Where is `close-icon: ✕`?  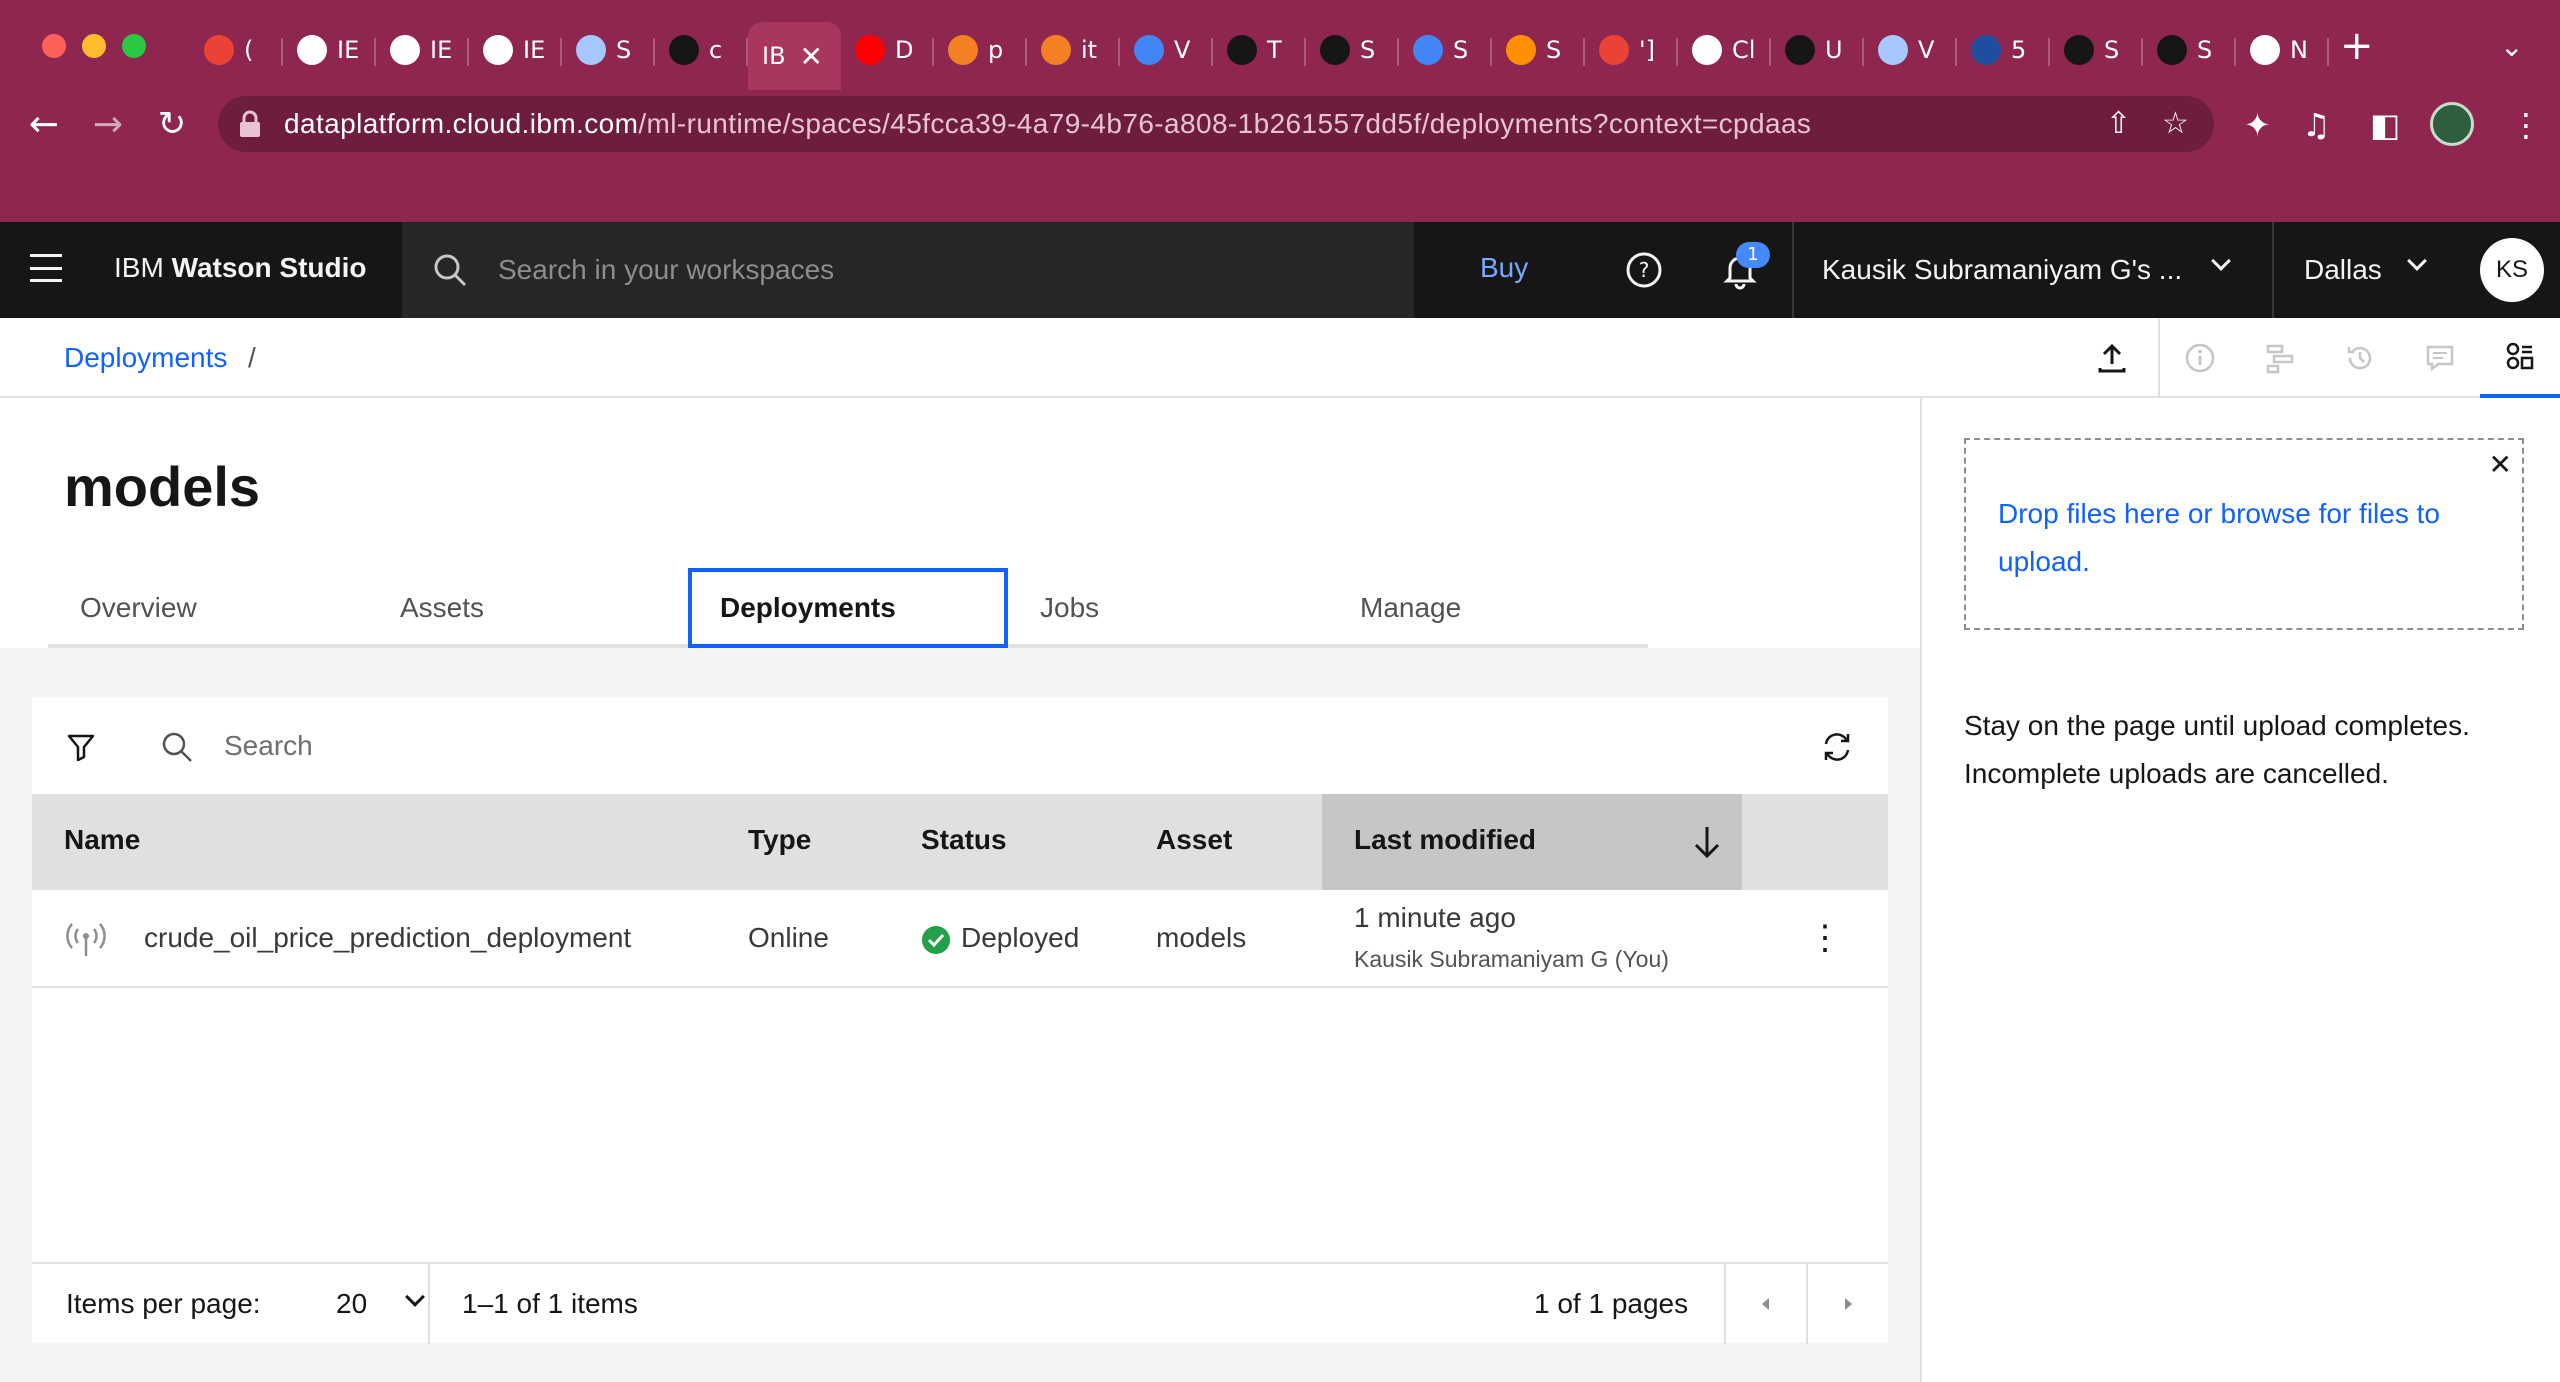 close-icon: ✕ is located at coordinates (2500, 464).